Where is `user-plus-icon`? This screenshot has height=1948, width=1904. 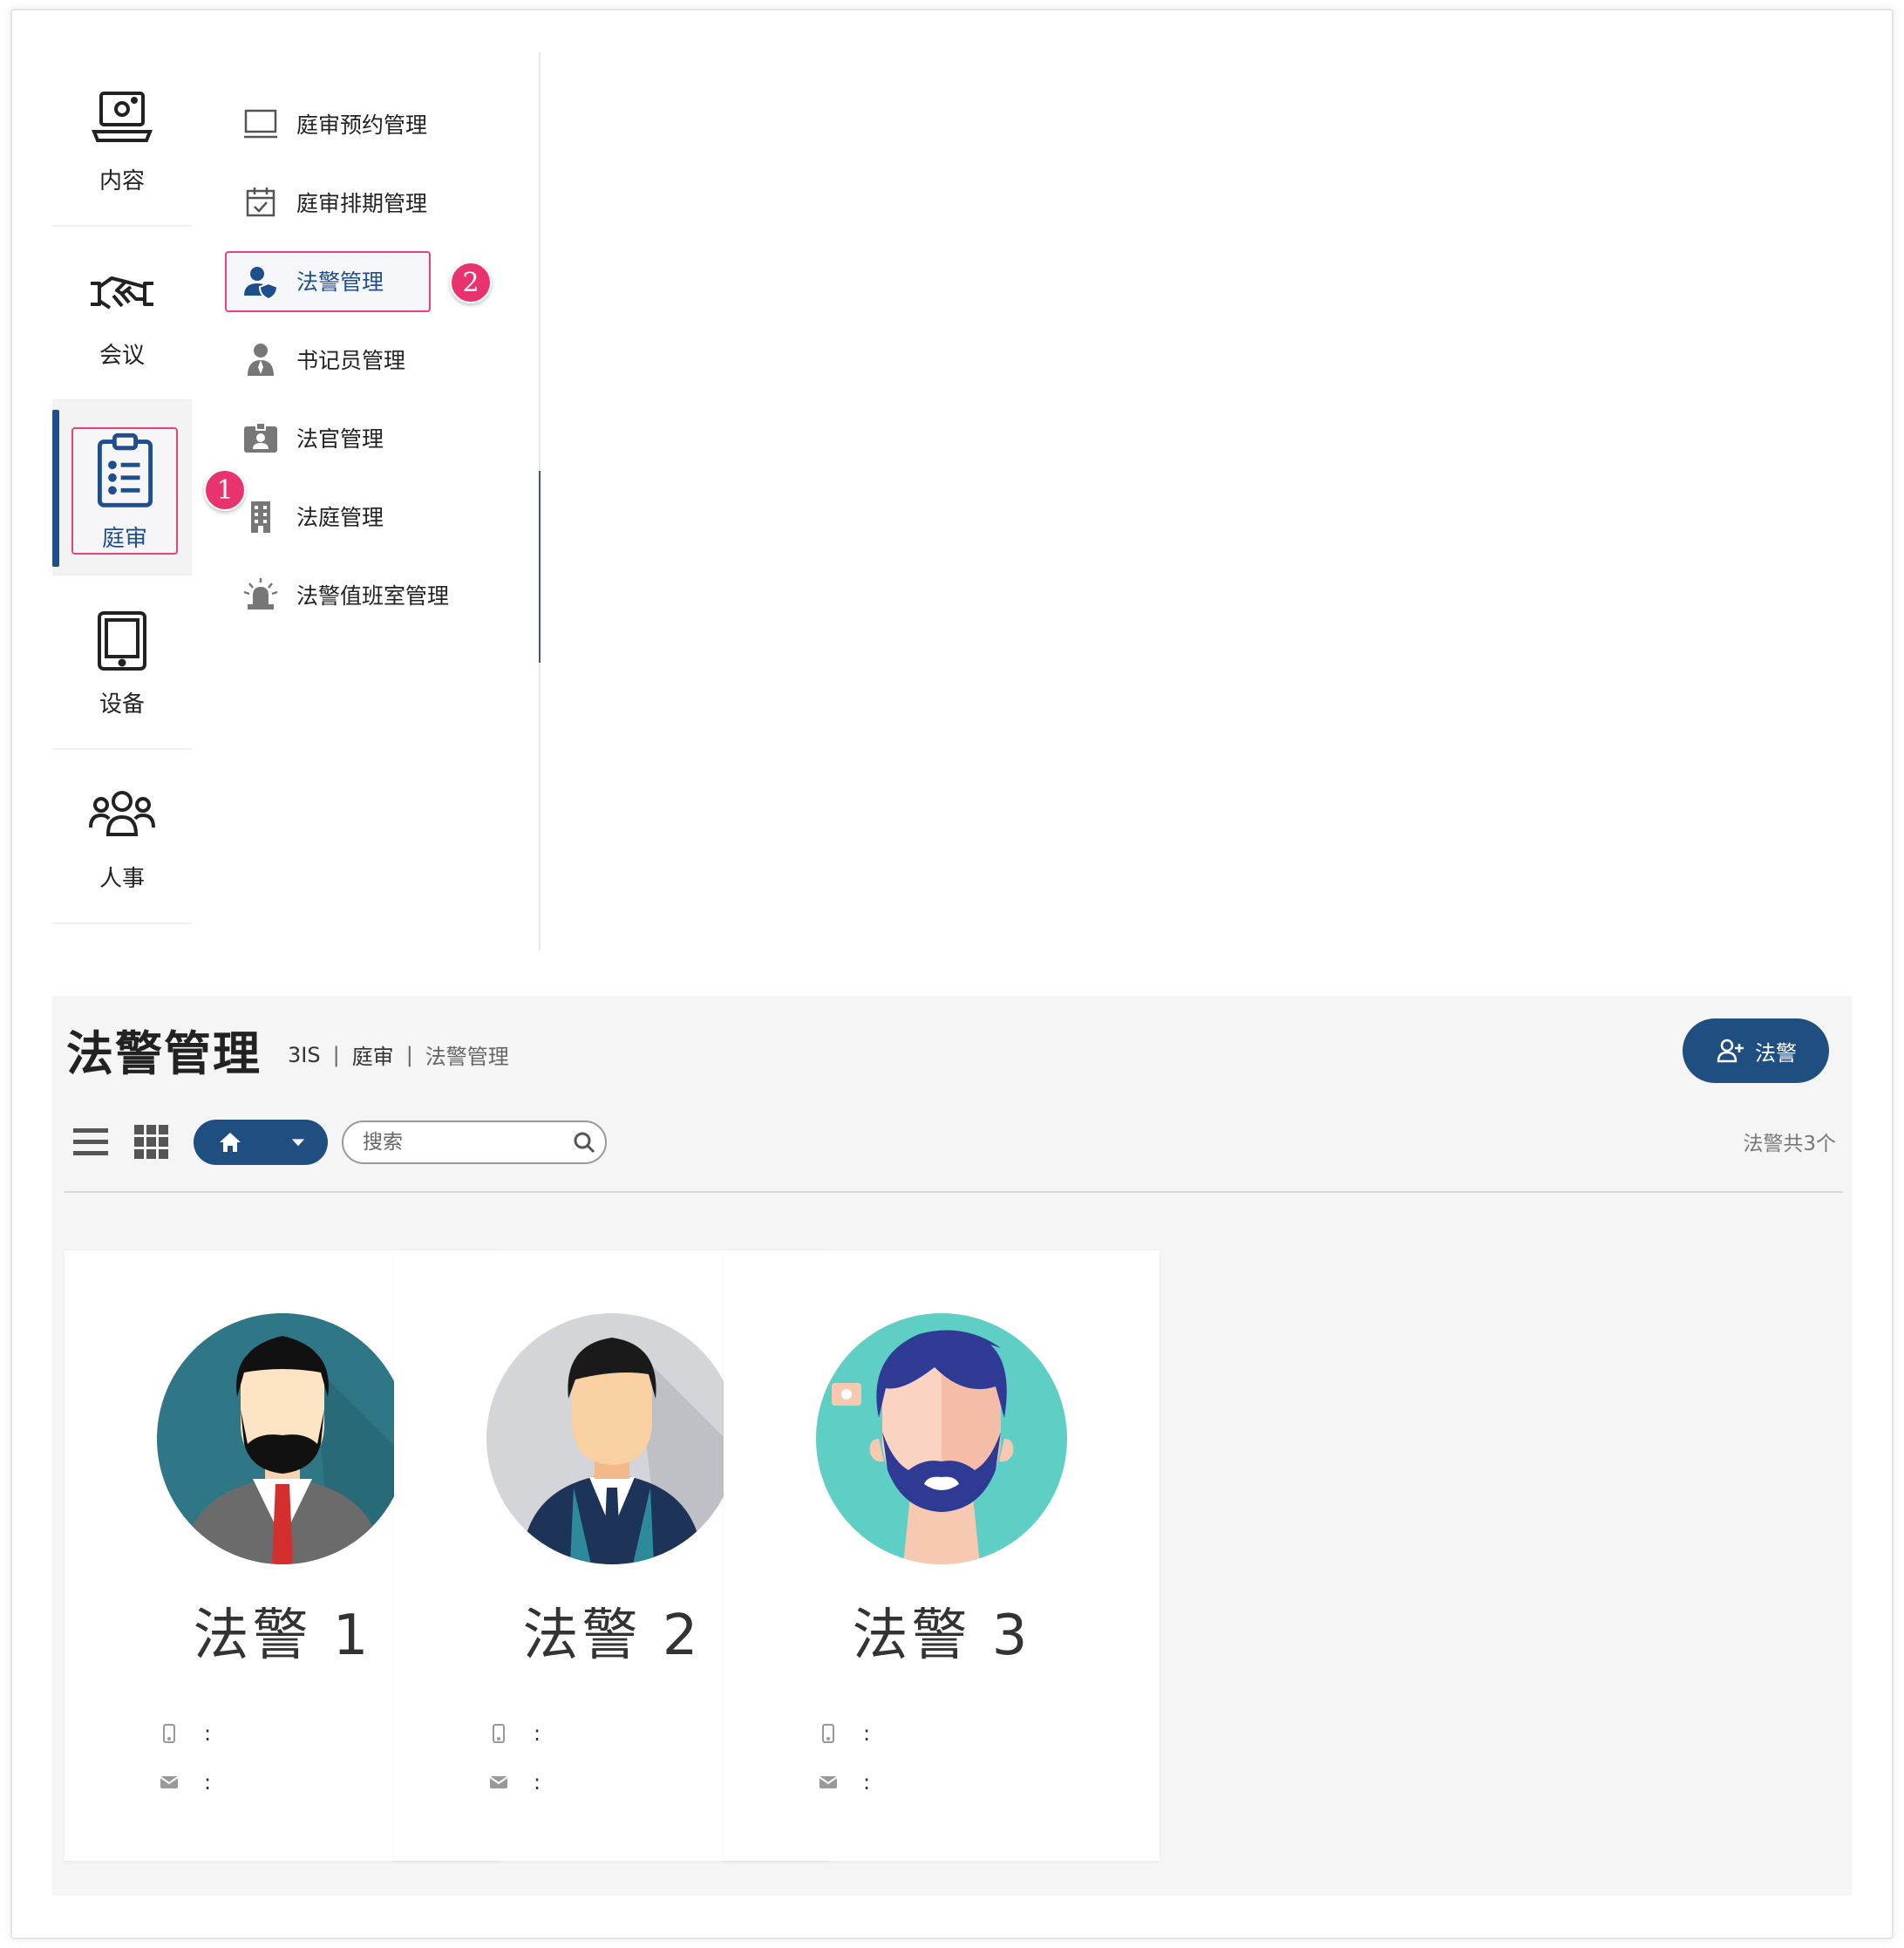 user-plus-icon is located at coordinates (1730, 1051).